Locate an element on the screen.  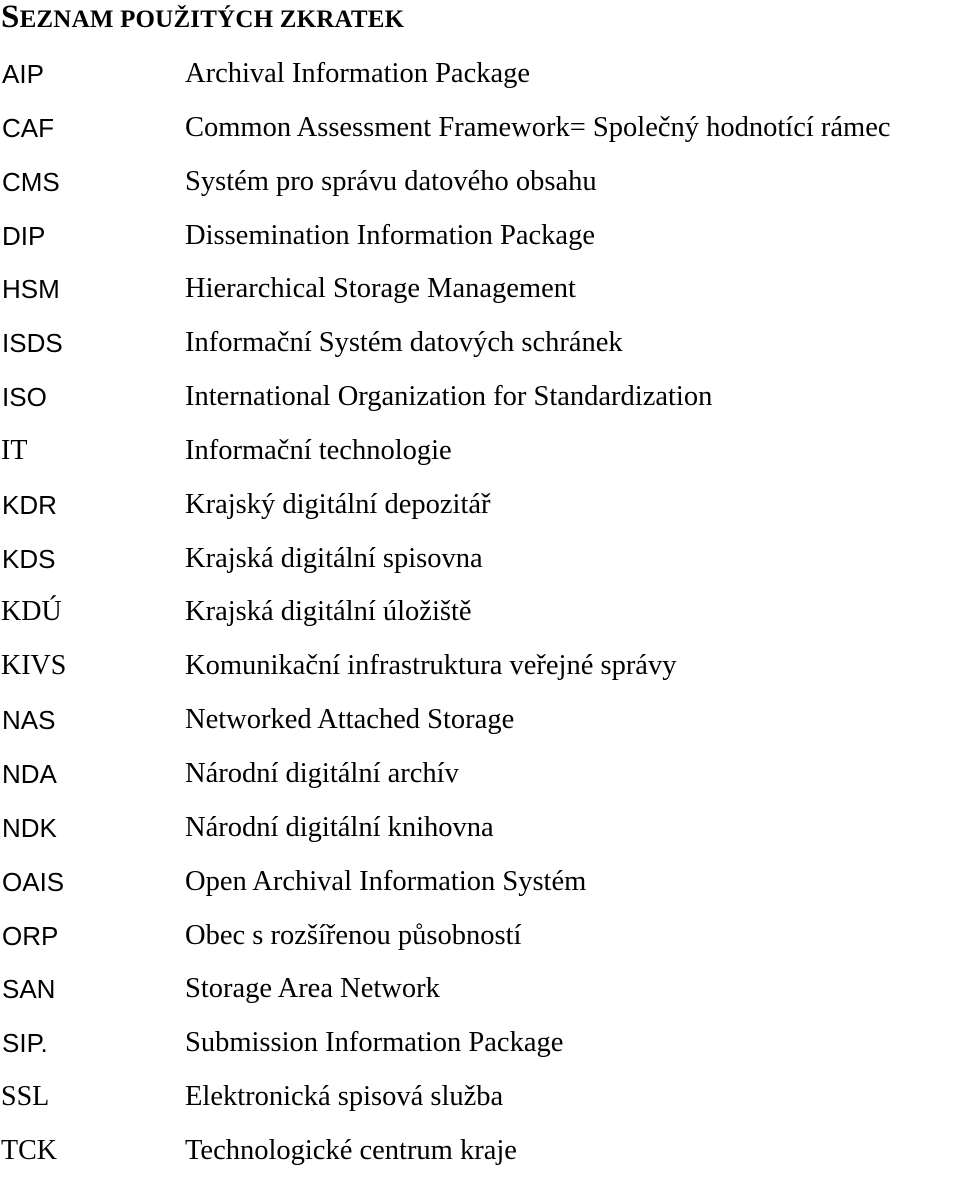
abbreviation-row: KDÚ Krajská digitální úložiště is located at coordinates (480, 614).